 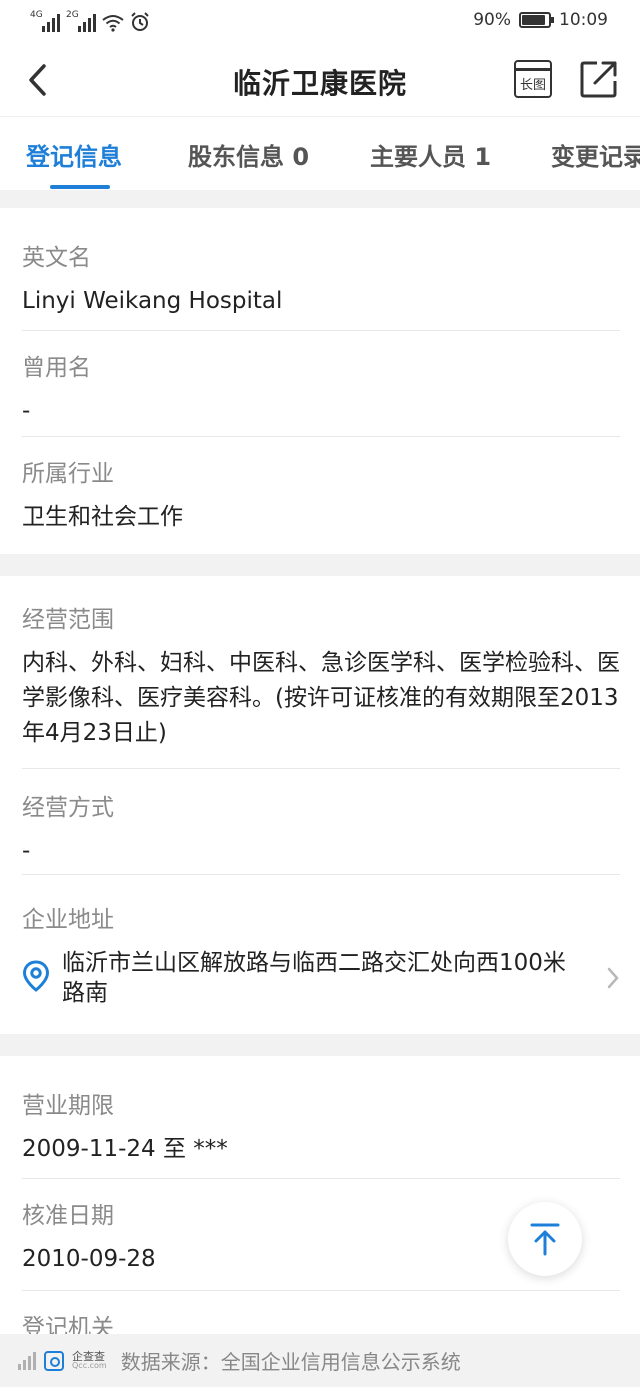 I want to click on status-right: 90% 10:09, so click(x=540, y=20).